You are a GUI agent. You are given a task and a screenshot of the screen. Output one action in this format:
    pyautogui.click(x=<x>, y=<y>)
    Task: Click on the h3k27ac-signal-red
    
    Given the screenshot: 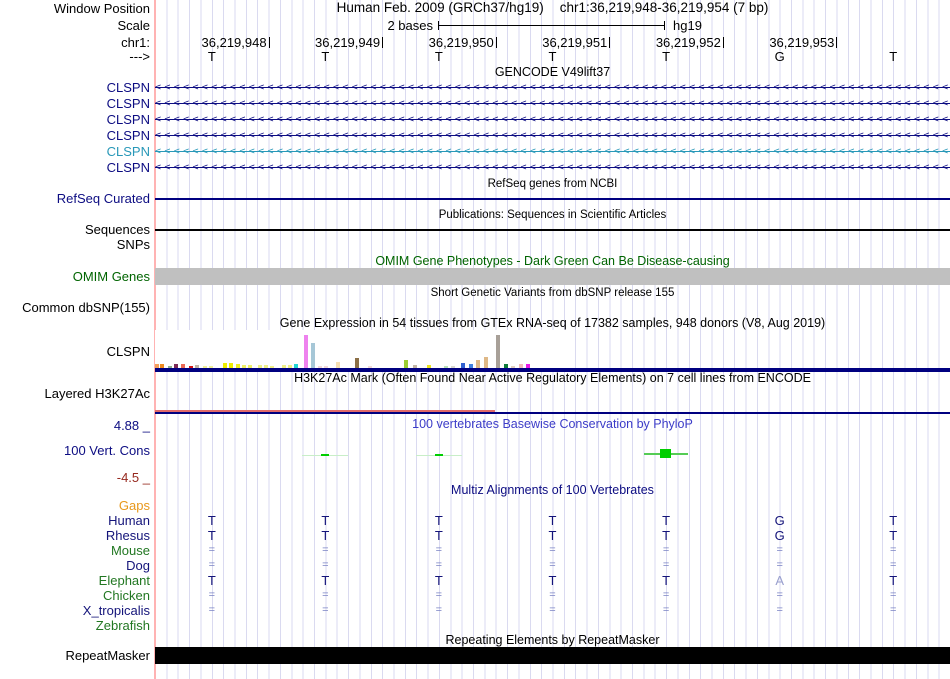 What is the action you would take?
    pyautogui.click(x=325, y=411)
    